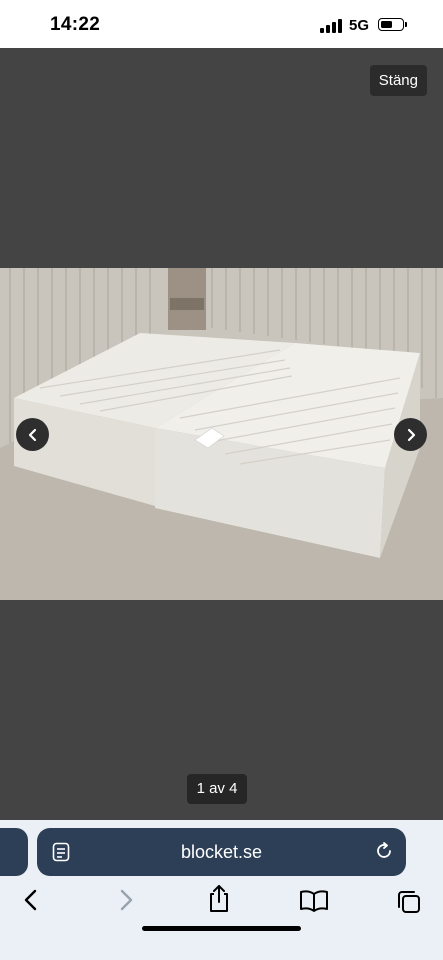 This screenshot has height=960, width=443. What do you see at coordinates (409, 902) in the screenshot?
I see `tabs-icon` at bounding box center [409, 902].